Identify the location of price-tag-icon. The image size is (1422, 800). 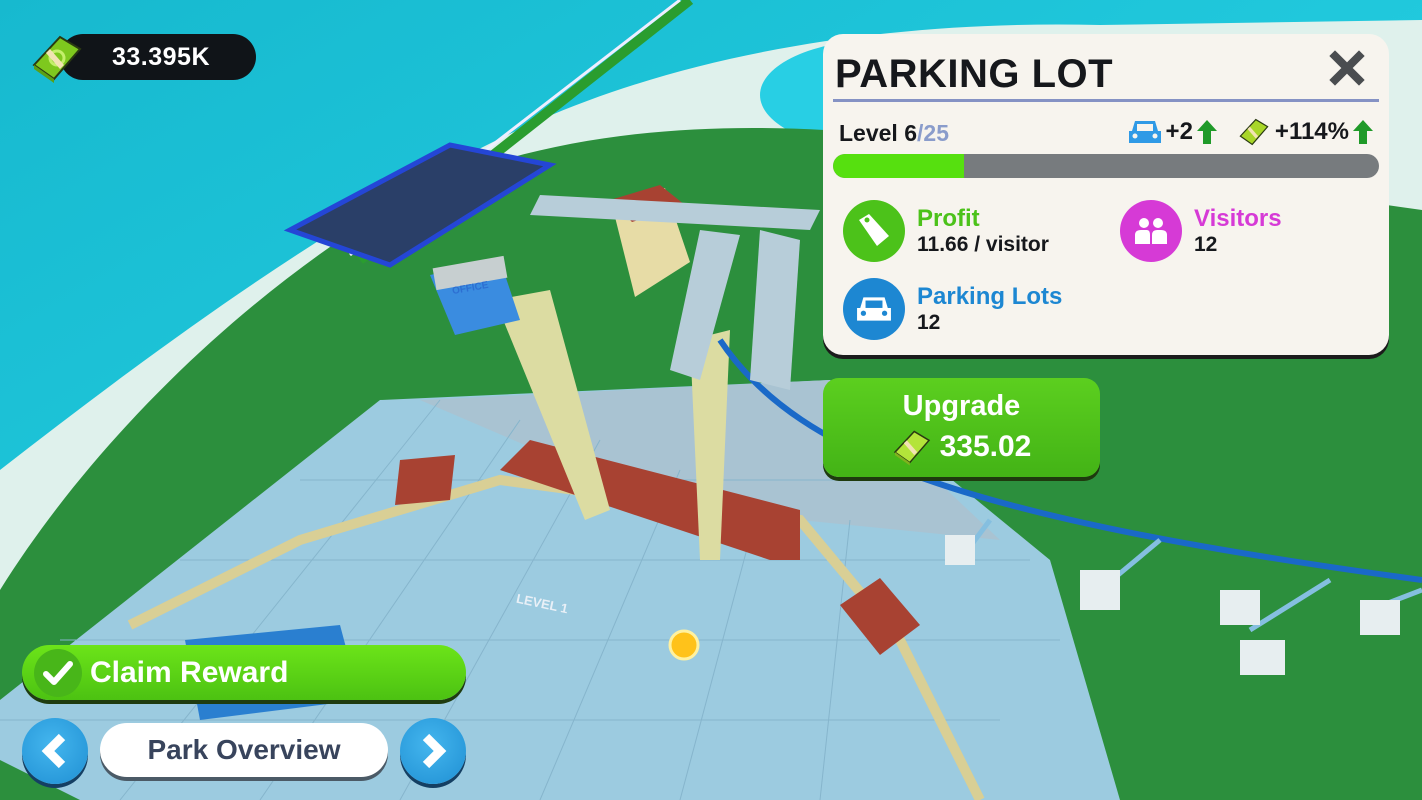
(874, 230).